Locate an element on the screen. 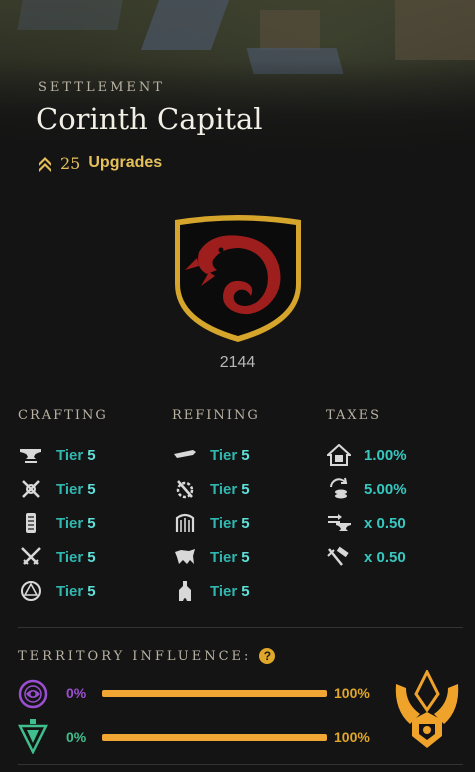 The height and width of the screenshot is (772, 475). bottom-divider is located at coordinates (240, 764).